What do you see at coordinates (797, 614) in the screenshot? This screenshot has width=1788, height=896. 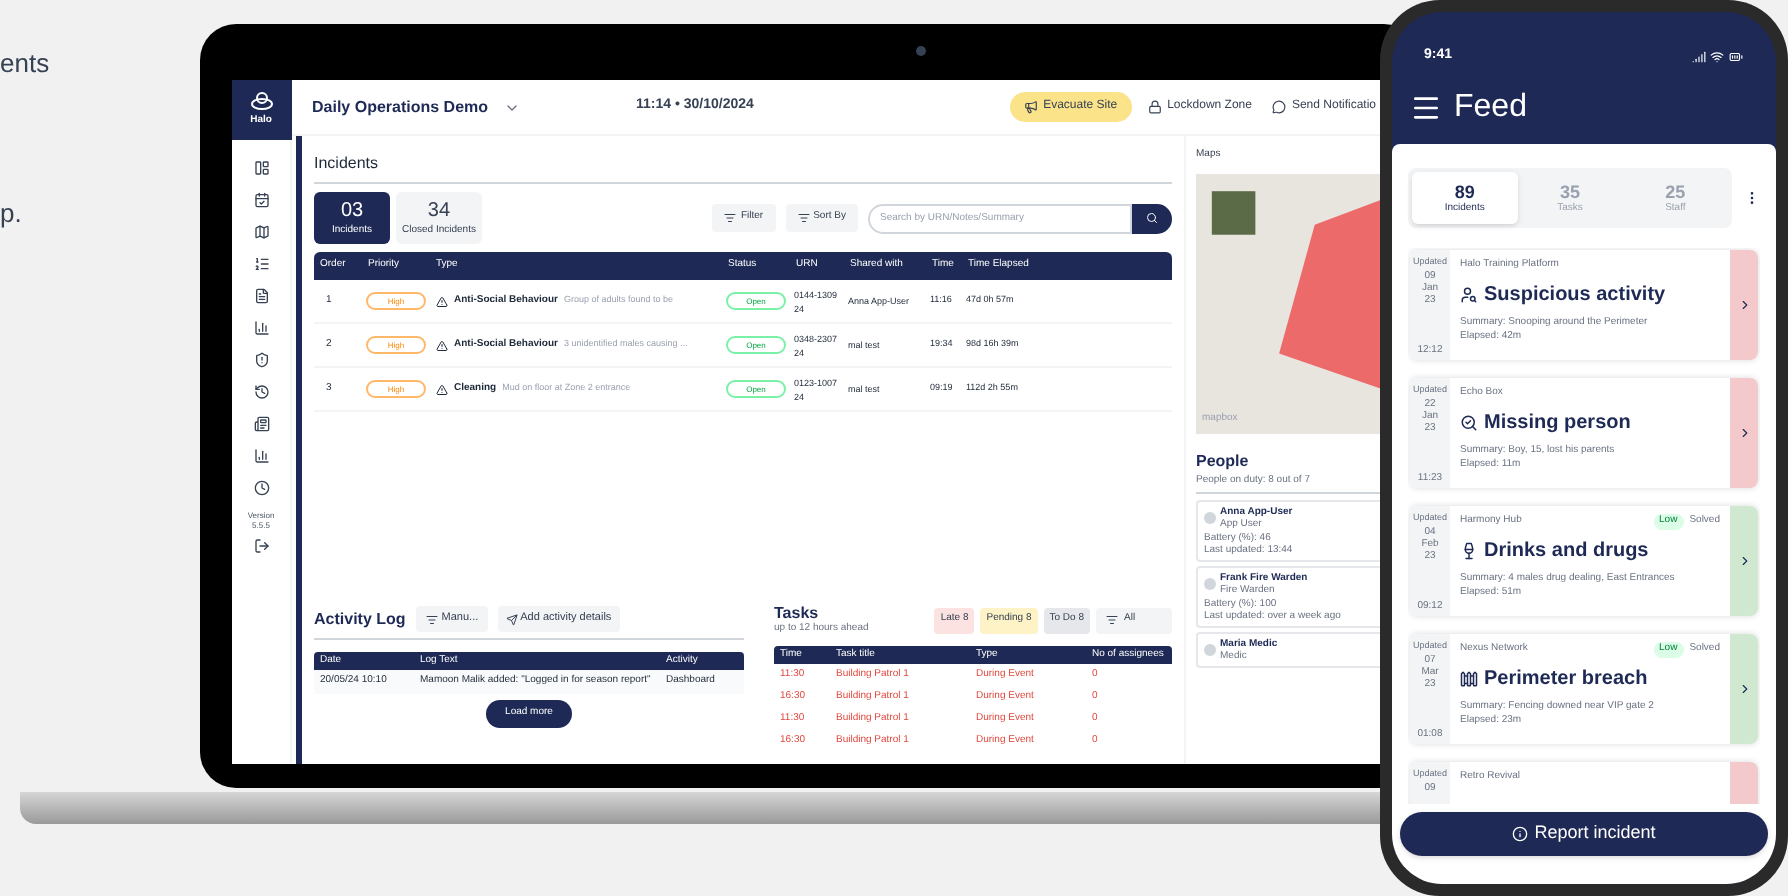 I see `section-title: Tasks` at bounding box center [797, 614].